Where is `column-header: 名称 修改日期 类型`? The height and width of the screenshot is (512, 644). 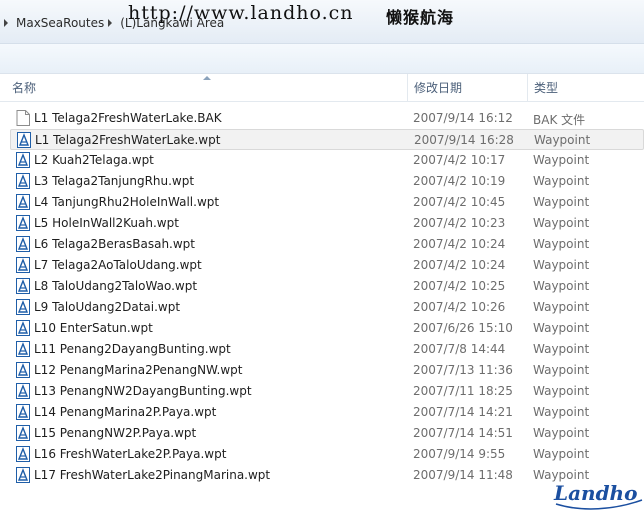 column-header: 名称 修改日期 类型 is located at coordinates (322, 88).